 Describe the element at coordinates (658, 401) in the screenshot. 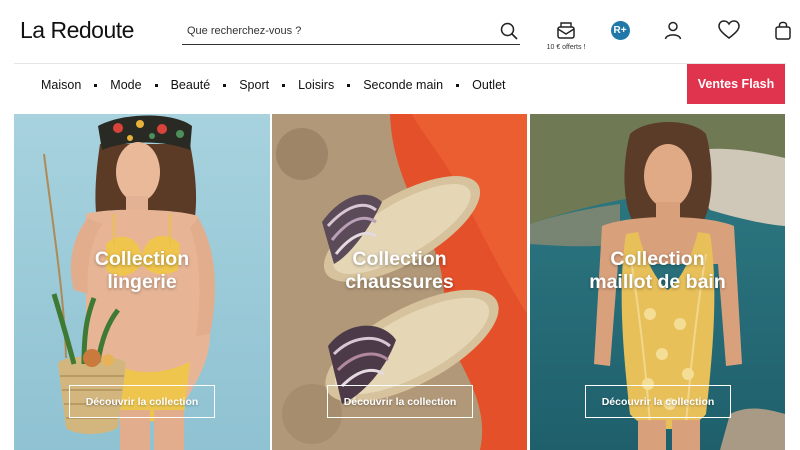

I see `discover-button-maillot: Découvrir la collection` at that location.